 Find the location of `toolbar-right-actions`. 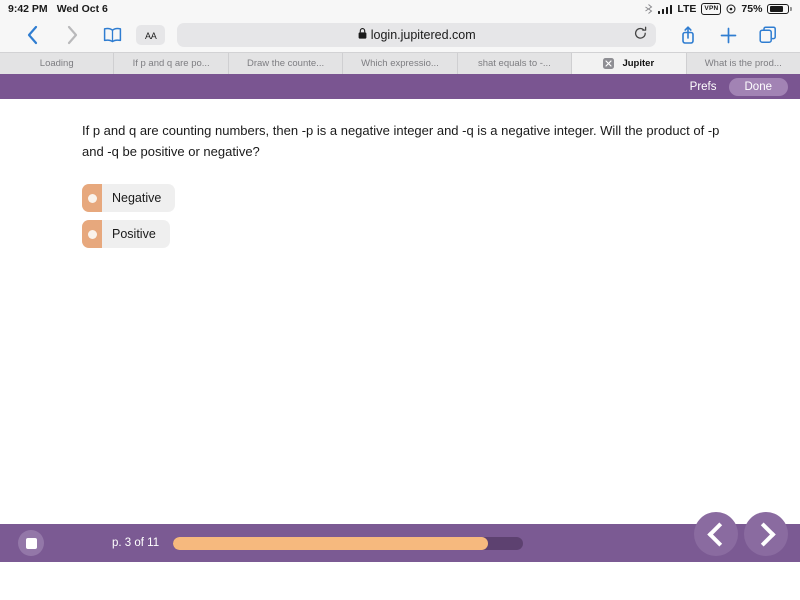

toolbar-right-actions is located at coordinates (728, 35).